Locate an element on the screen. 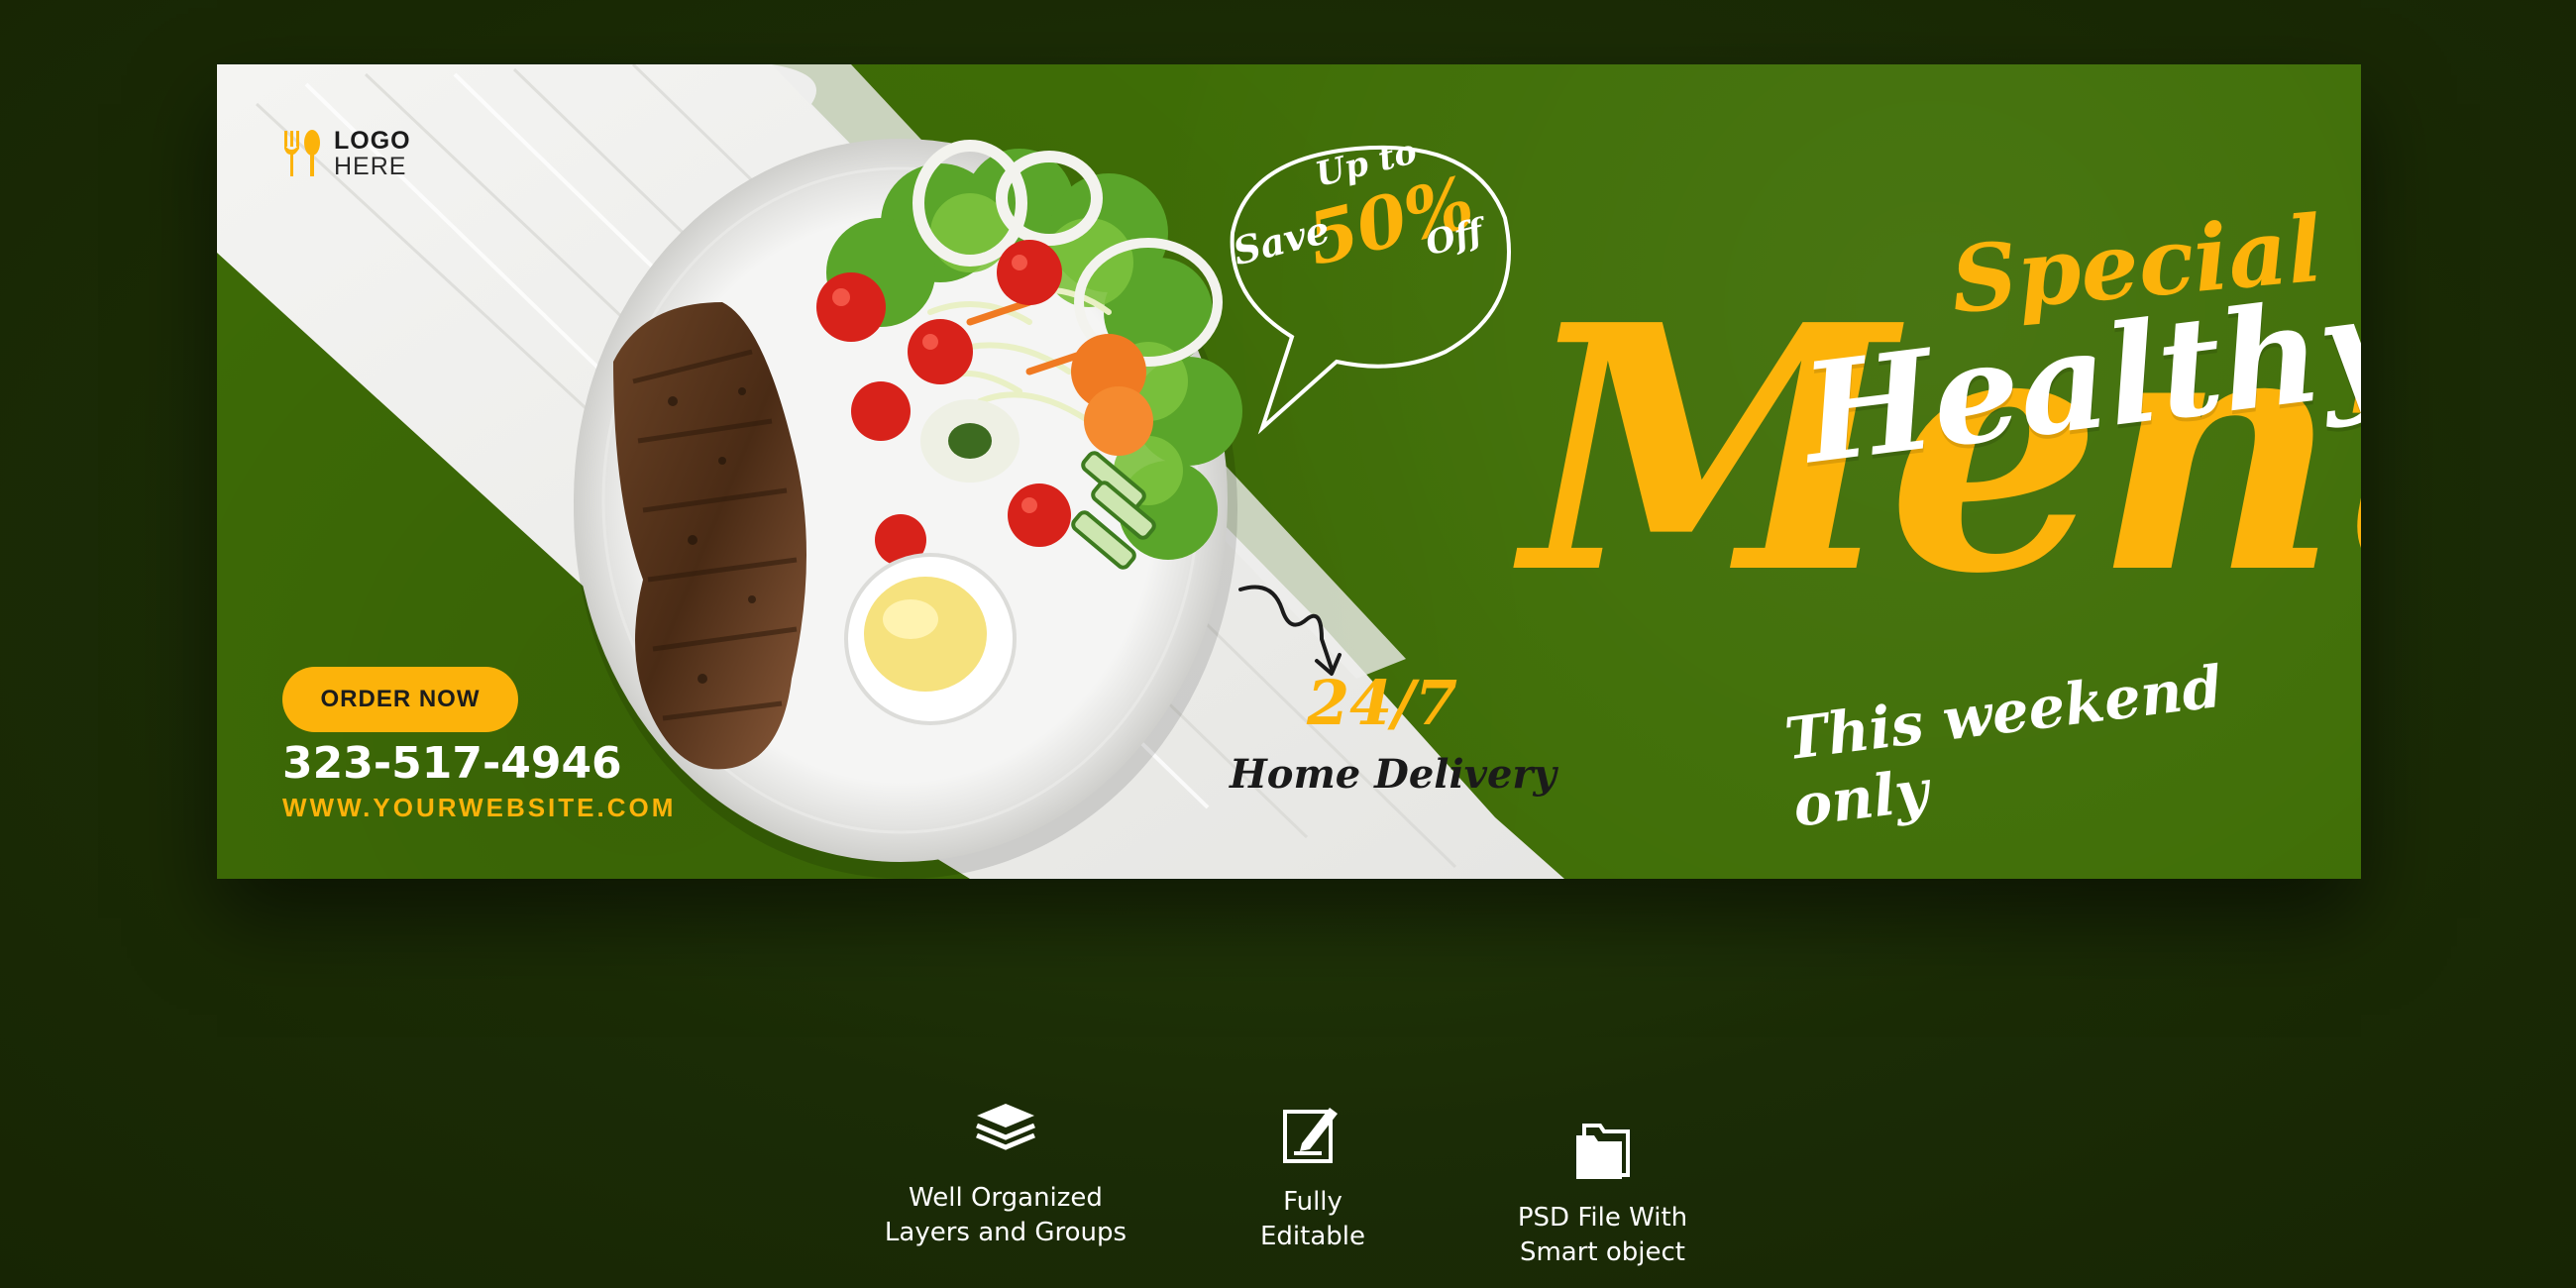 This screenshot has width=2576, height=1288. feature-editable: Fully Editable is located at coordinates (1313, 1178).